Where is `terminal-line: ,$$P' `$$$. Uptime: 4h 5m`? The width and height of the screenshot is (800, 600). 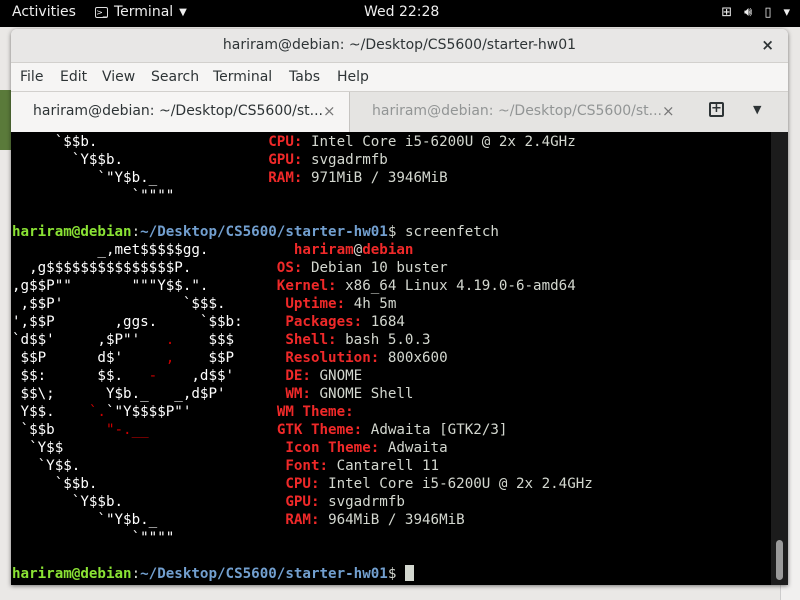
terminal-line: ,$$P' `$$$. Uptime: 4h 5m is located at coordinates (204, 304).